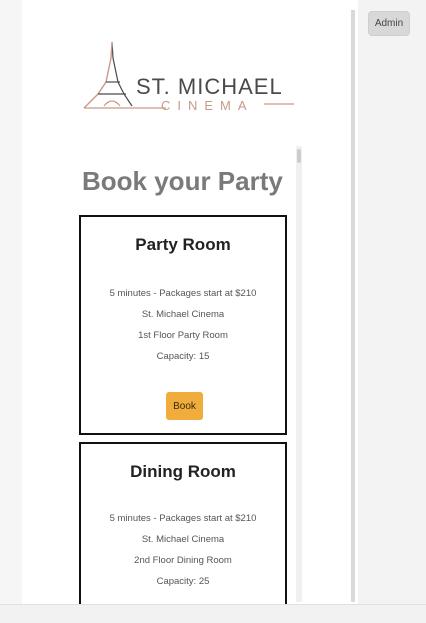 This screenshot has height=623, width=426. I want to click on logo-name-line2: CINEMA, so click(207, 105).